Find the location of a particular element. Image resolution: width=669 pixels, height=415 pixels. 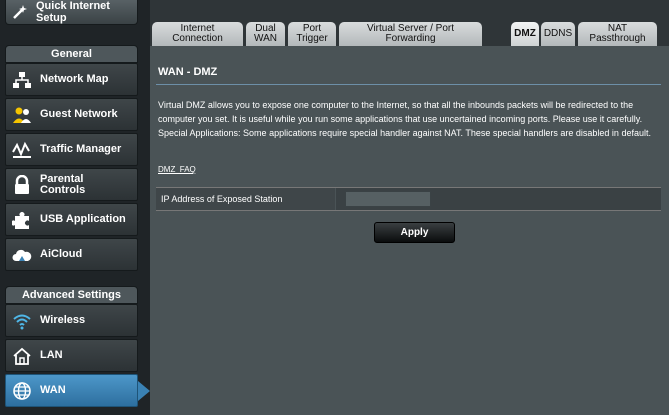

sidebar-item-label: USB Application is located at coordinates (83, 219).